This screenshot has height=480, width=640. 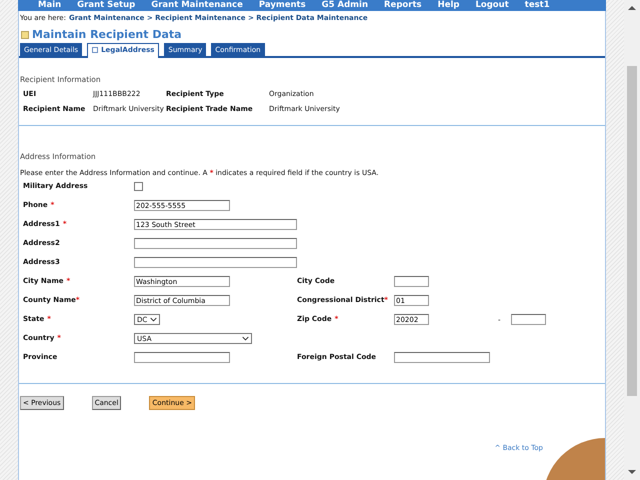 What do you see at coordinates (282, 5) in the screenshot?
I see `nav-link: Payments` at bounding box center [282, 5].